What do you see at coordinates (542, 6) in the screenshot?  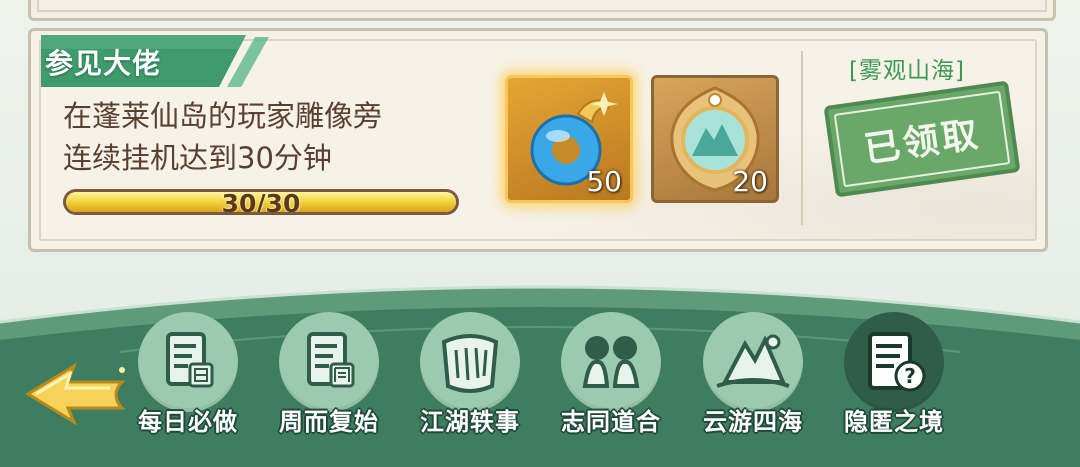 I see `previous-task-card-border` at bounding box center [542, 6].